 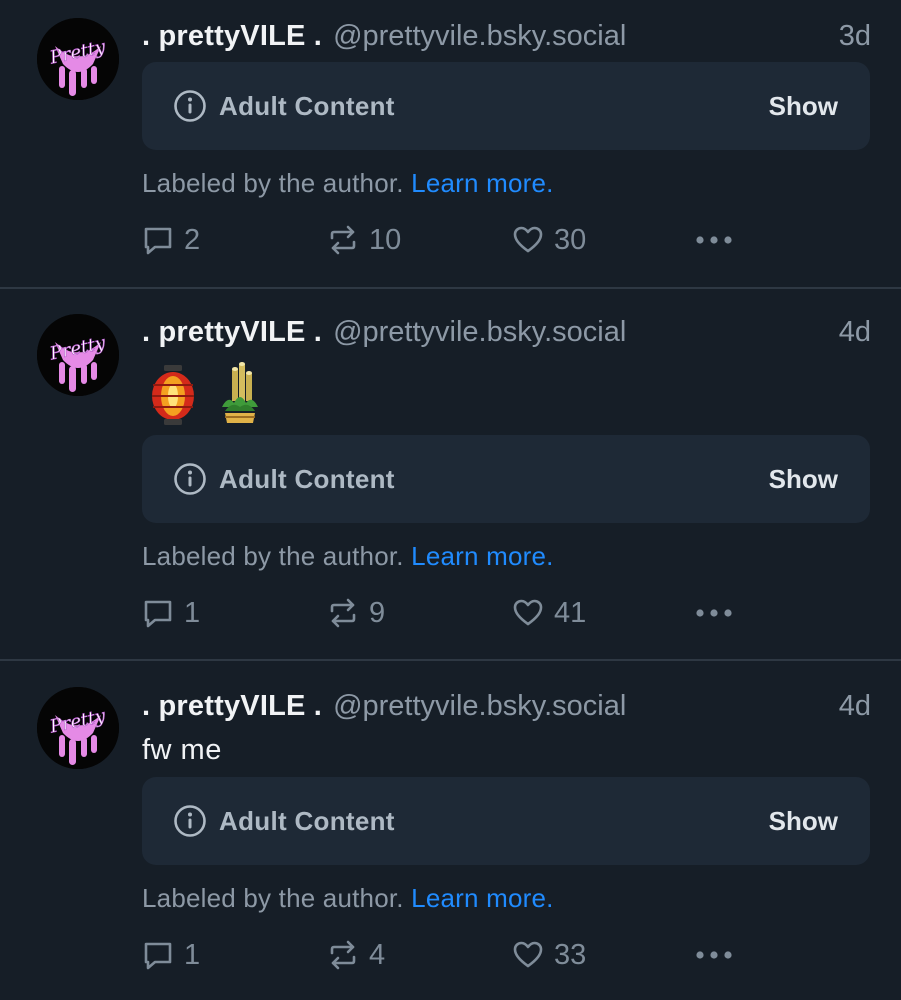 What do you see at coordinates (240, 392) in the screenshot?
I see `kadomatsu-emoji` at bounding box center [240, 392].